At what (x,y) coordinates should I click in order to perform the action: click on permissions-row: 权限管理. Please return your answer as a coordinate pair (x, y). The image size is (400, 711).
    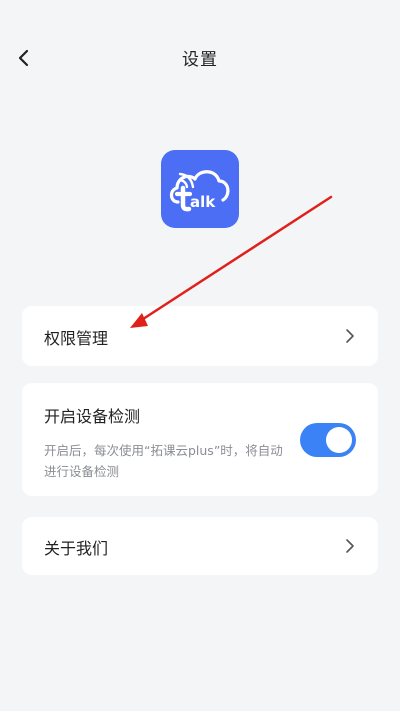
    Looking at the image, I should click on (200, 336).